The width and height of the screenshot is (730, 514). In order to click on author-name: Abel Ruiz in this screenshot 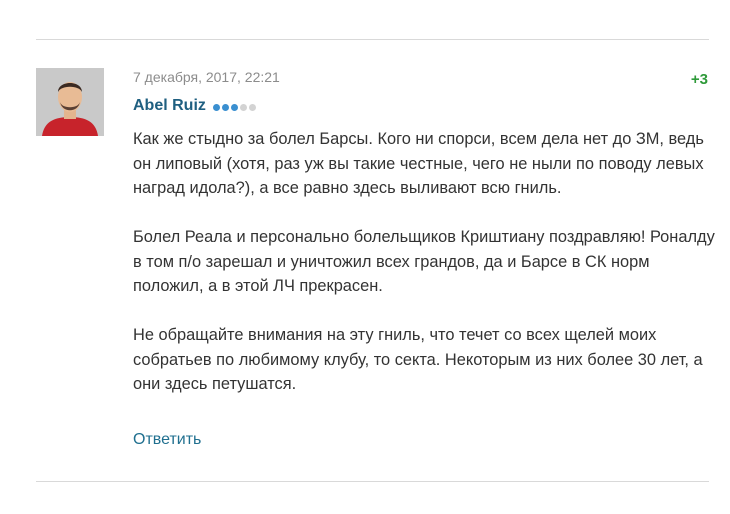, I will do `click(169, 106)`.